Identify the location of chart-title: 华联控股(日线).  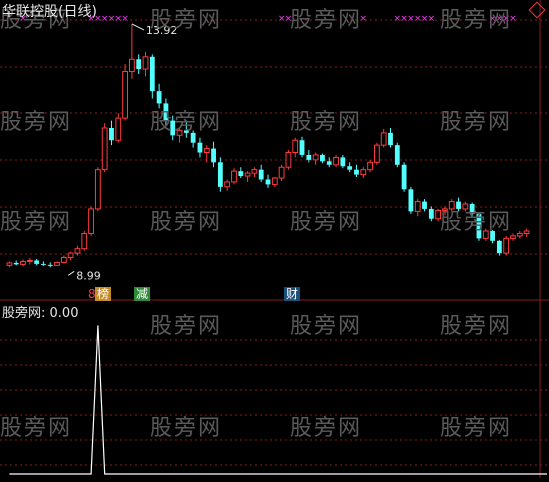
(49, 12).